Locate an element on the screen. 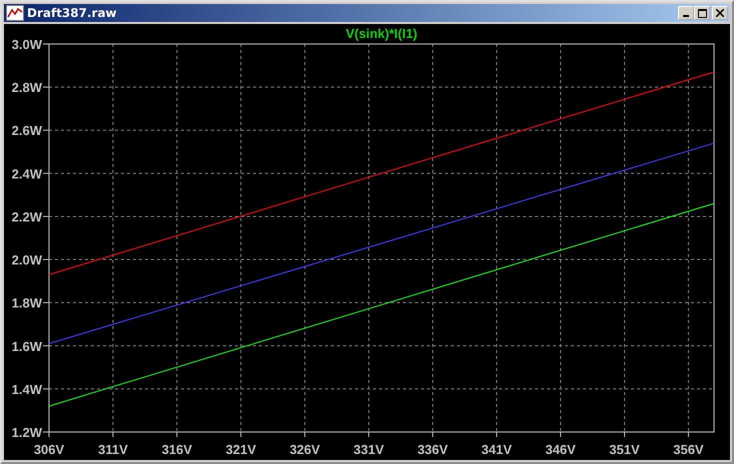  close-icon is located at coordinates (720, 13).